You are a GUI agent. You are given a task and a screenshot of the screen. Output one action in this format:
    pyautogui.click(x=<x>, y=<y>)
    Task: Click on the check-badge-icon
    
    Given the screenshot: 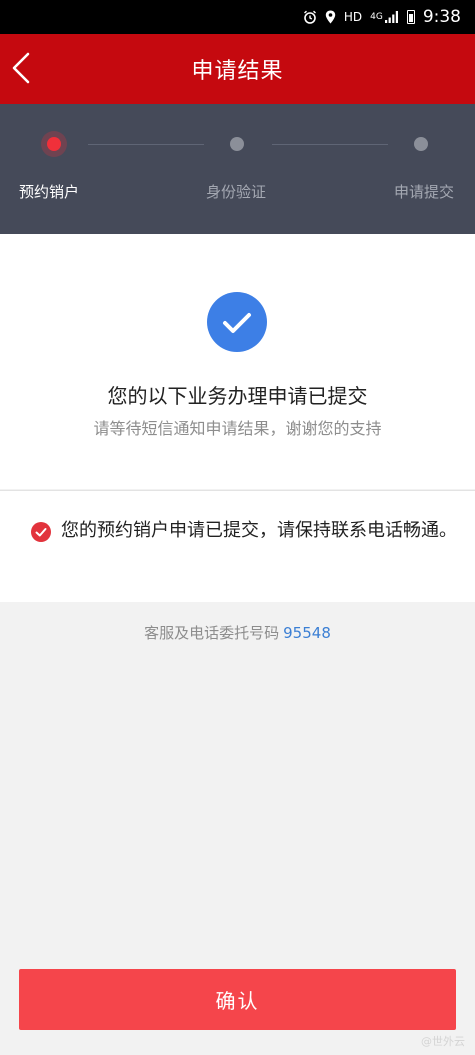 What is the action you would take?
    pyautogui.click(x=41, y=532)
    